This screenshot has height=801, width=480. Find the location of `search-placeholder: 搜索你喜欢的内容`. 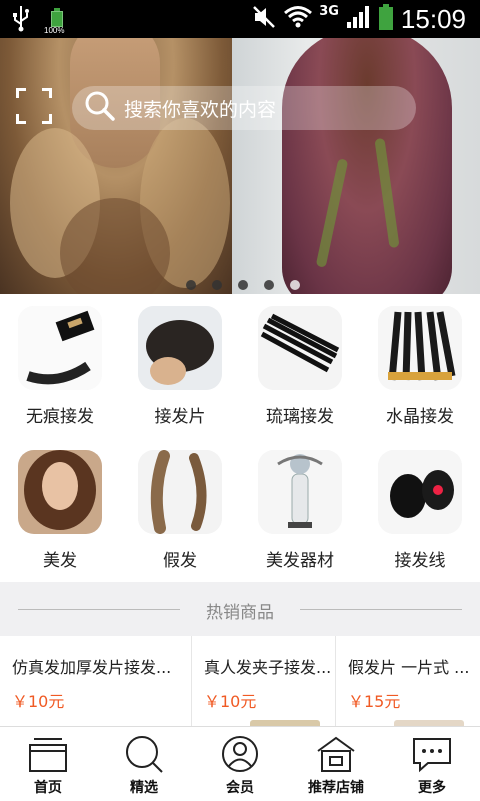

search-placeholder: 搜索你喜欢的内容 is located at coordinates (200, 109).